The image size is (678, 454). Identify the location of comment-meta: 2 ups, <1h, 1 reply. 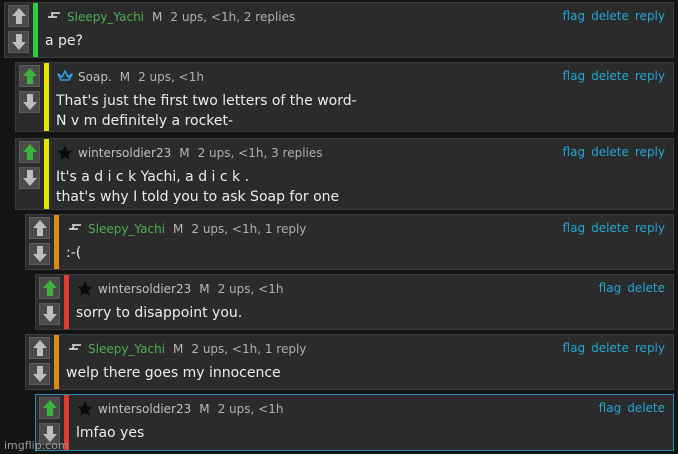
(249, 349).